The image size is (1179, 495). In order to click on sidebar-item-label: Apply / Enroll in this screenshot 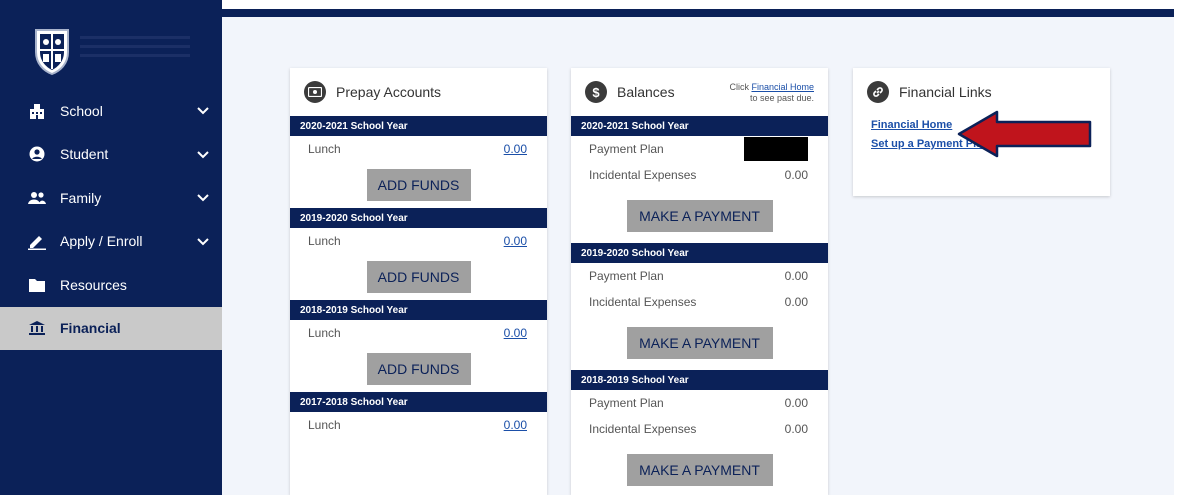, I will do `click(101, 241)`.